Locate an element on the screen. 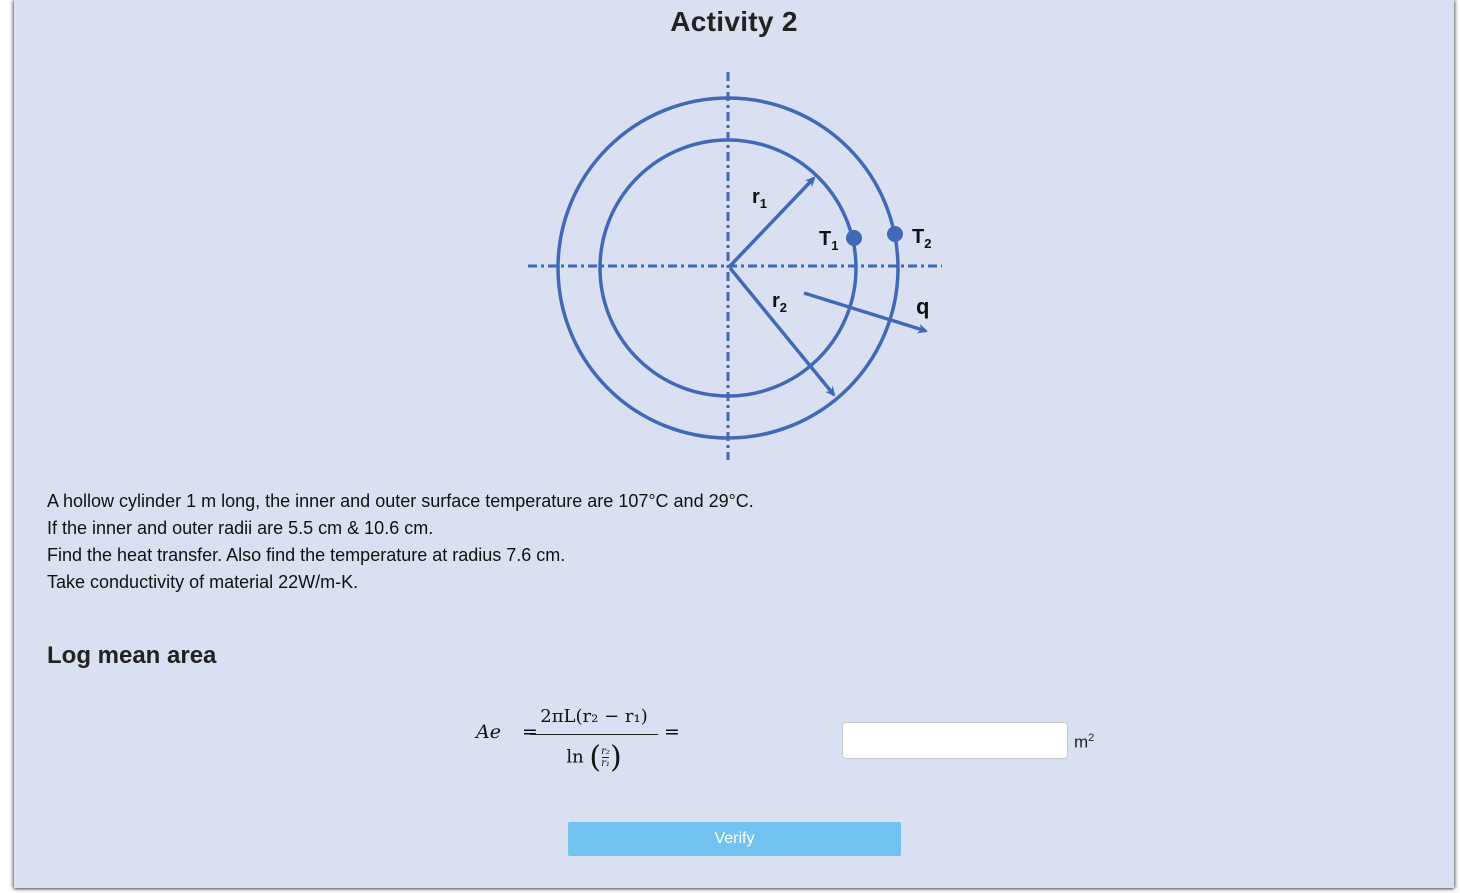 Image resolution: width=1460 pixels, height=893 pixels. r1-label: r1 is located at coordinates (759, 198).